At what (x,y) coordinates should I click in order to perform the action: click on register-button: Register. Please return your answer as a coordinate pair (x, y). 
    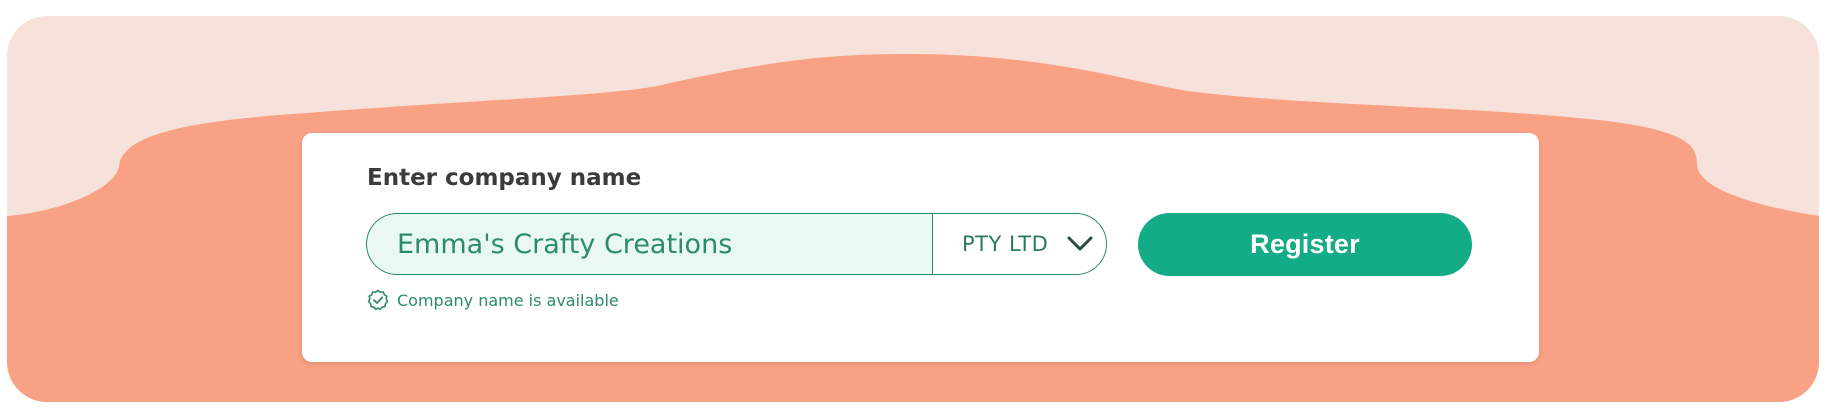
    Looking at the image, I should click on (1305, 244).